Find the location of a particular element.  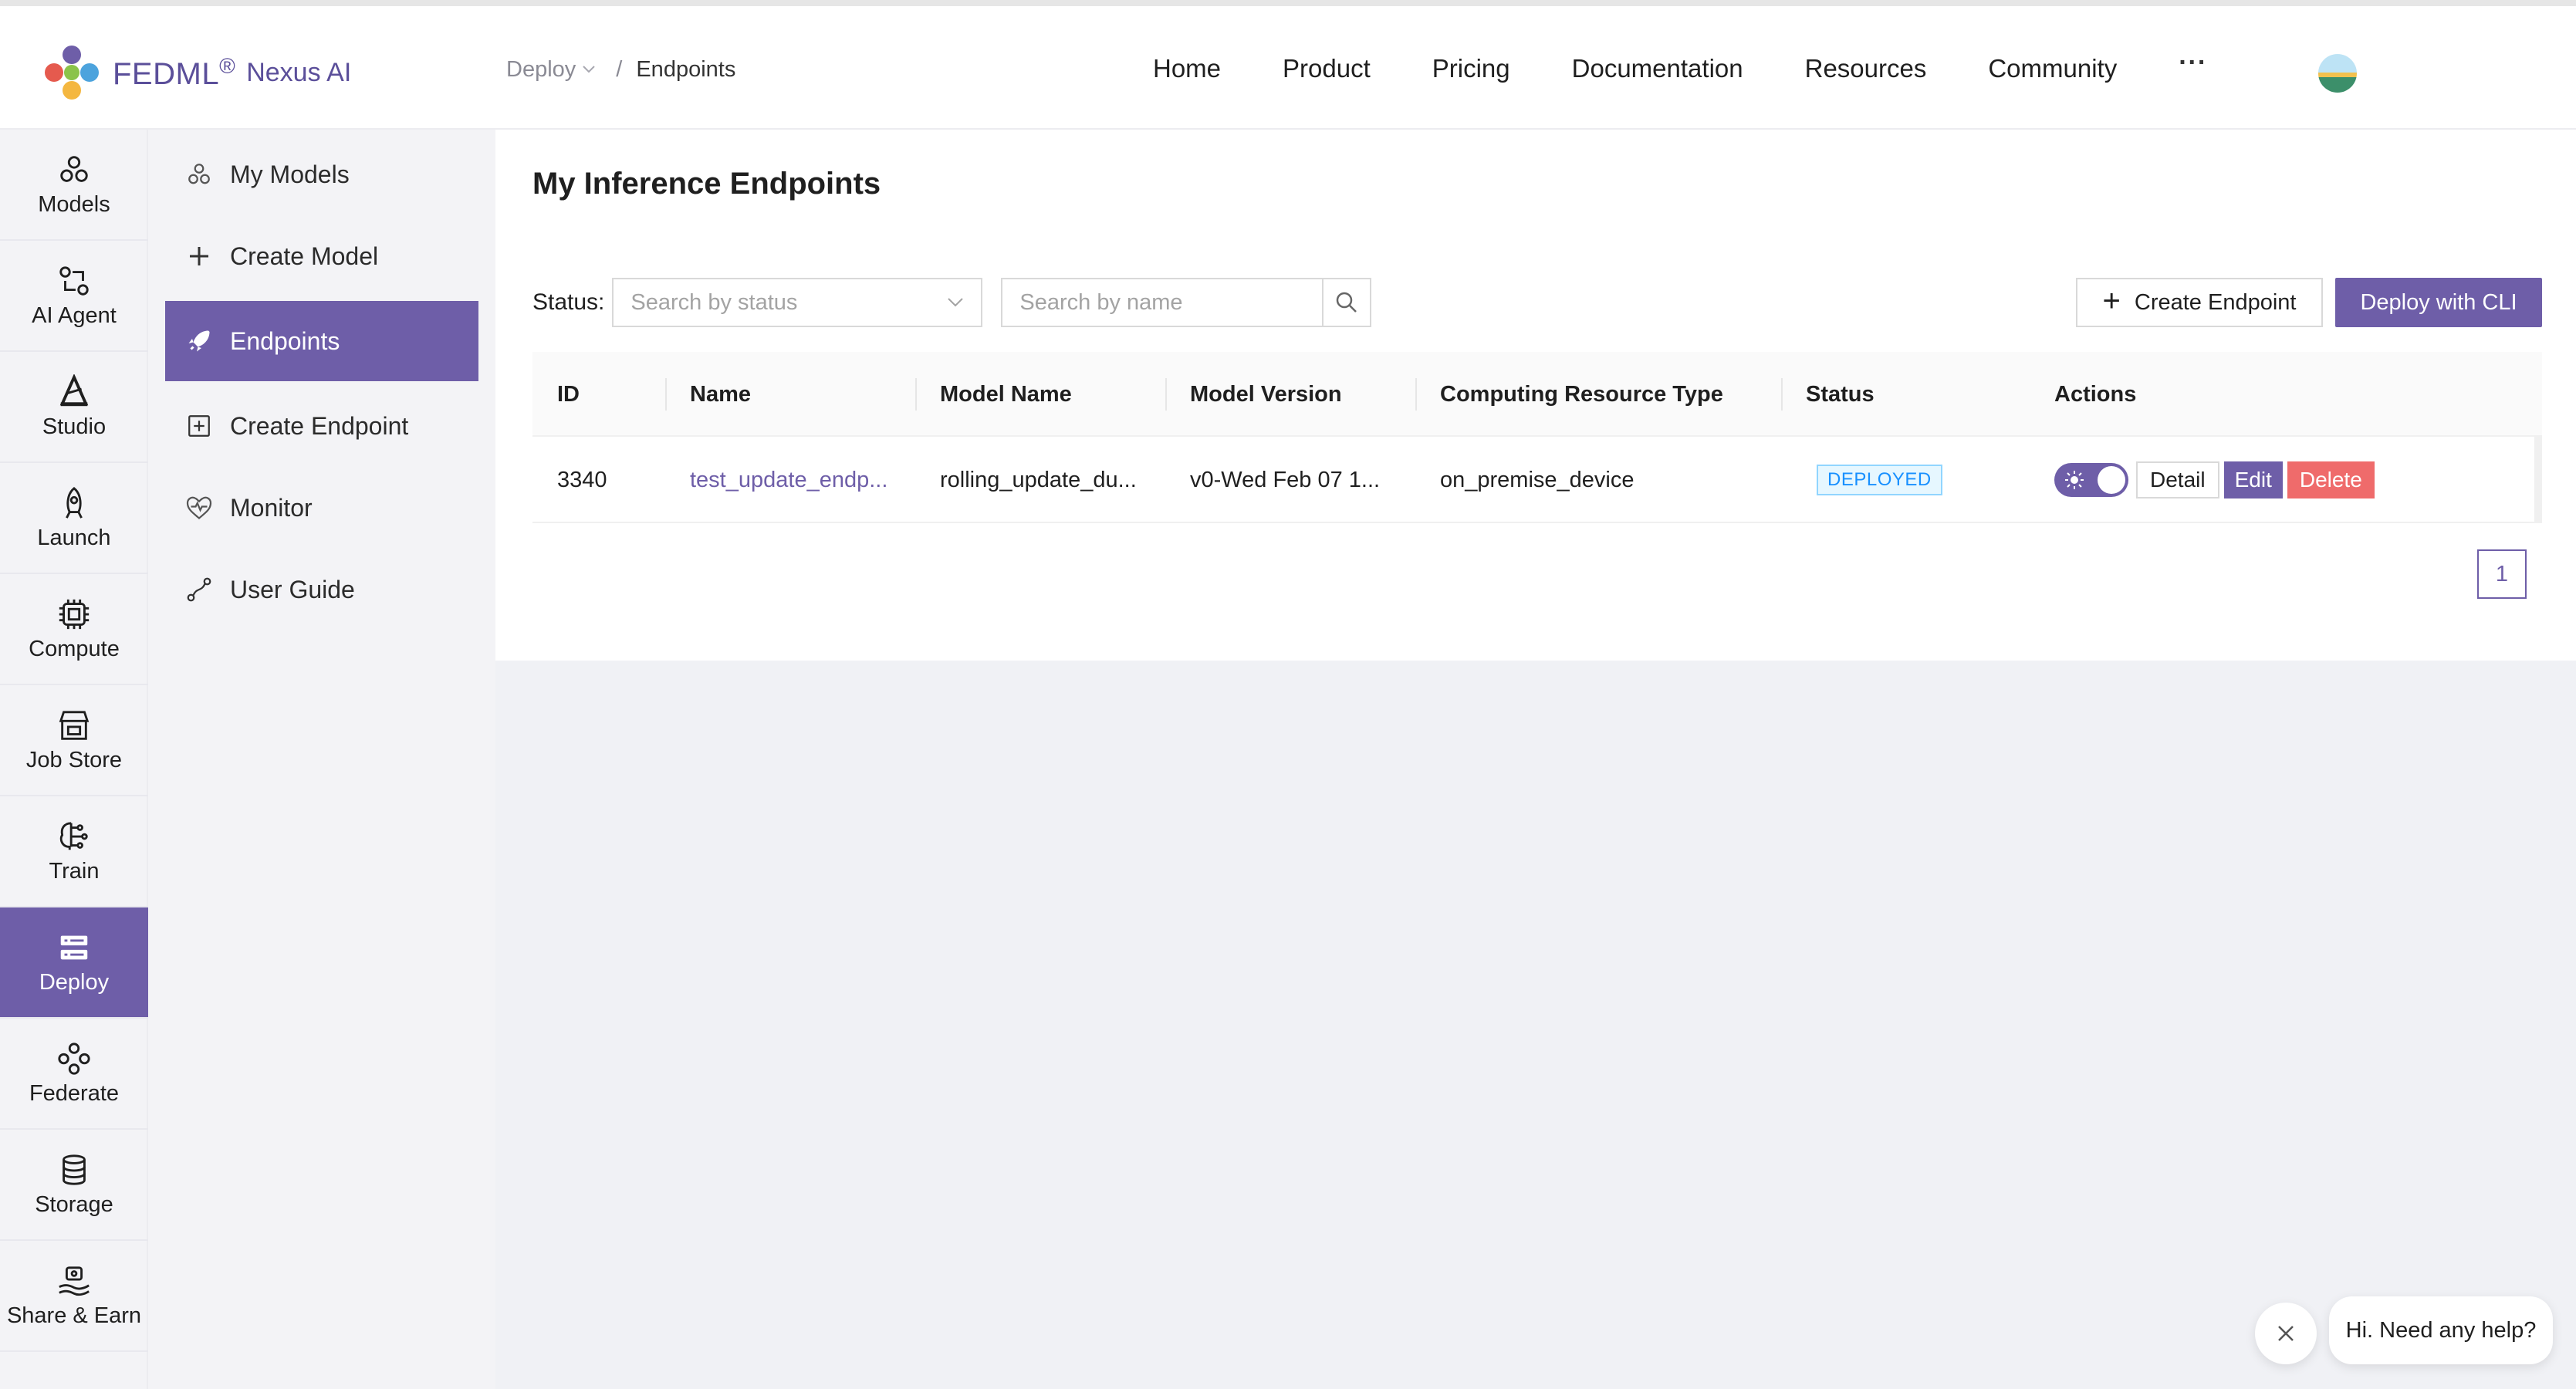

delete-button: Delete is located at coordinates (2331, 479).